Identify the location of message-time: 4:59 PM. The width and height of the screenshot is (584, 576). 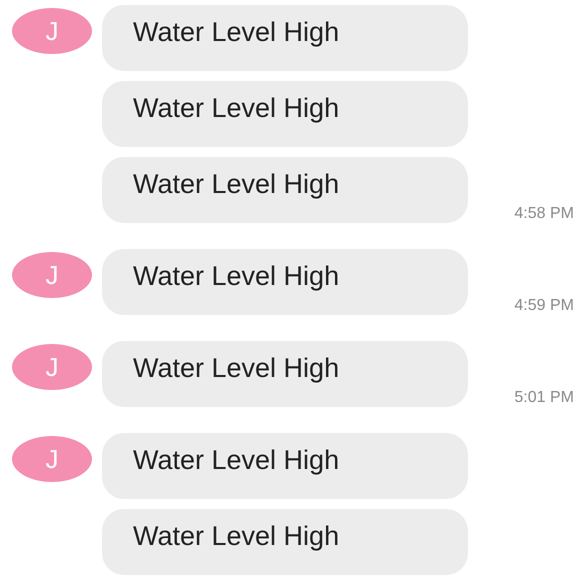
(544, 306).